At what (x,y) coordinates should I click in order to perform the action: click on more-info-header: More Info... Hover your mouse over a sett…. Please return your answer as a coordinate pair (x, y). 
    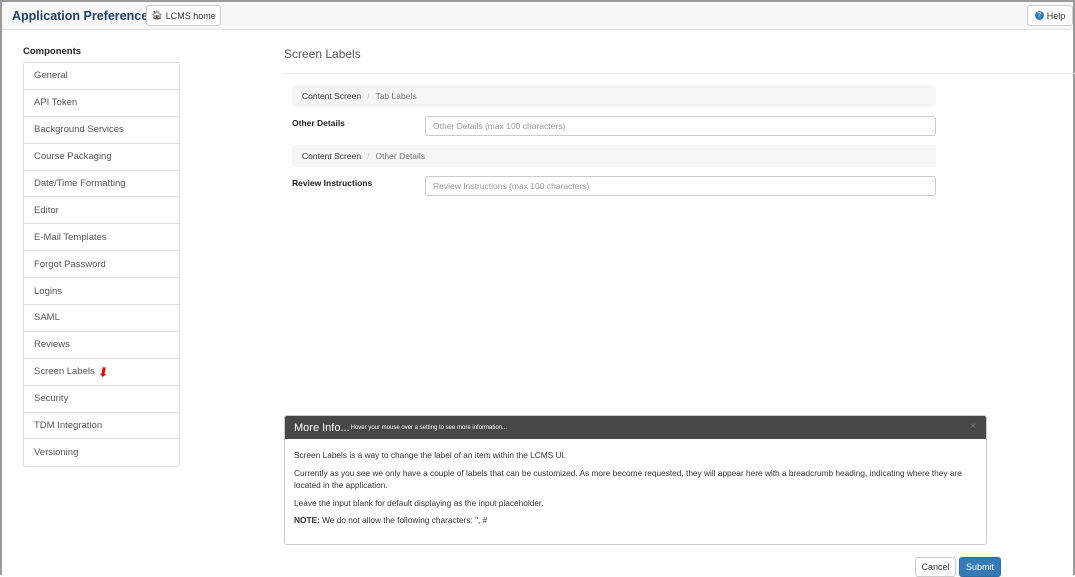
    Looking at the image, I should click on (635, 427).